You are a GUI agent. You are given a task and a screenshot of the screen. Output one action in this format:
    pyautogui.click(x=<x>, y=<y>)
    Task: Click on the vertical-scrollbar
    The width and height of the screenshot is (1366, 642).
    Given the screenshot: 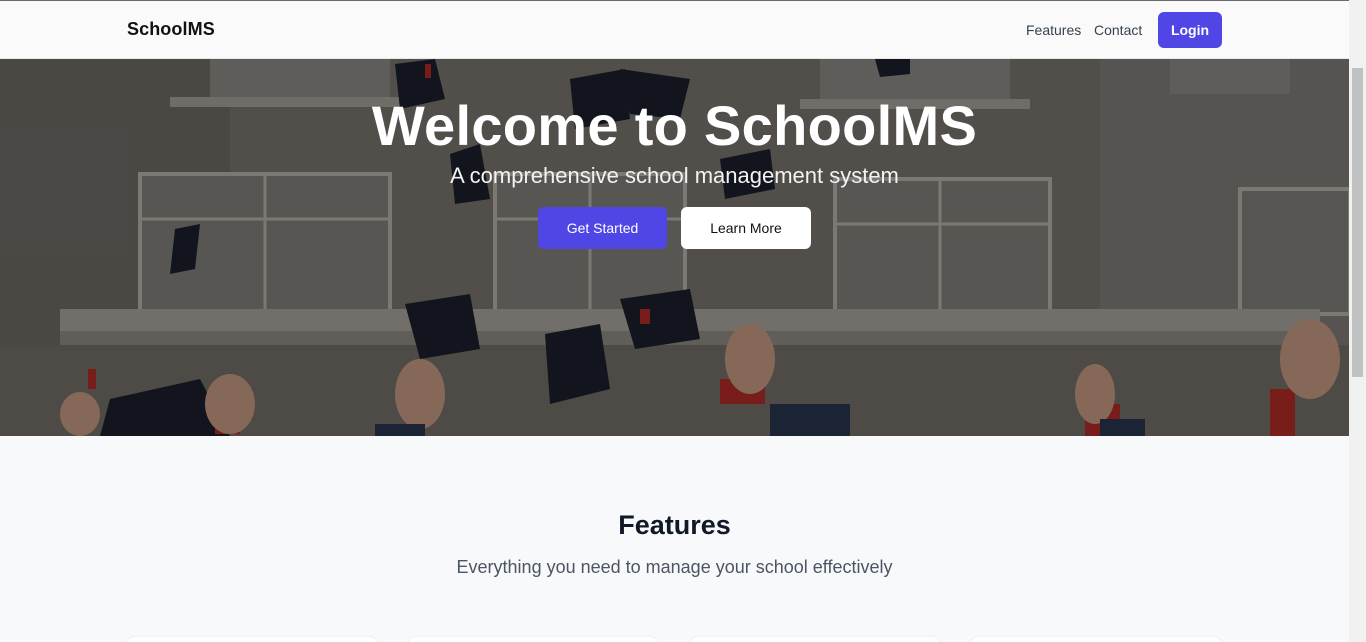 What is the action you would take?
    pyautogui.click(x=1357, y=321)
    